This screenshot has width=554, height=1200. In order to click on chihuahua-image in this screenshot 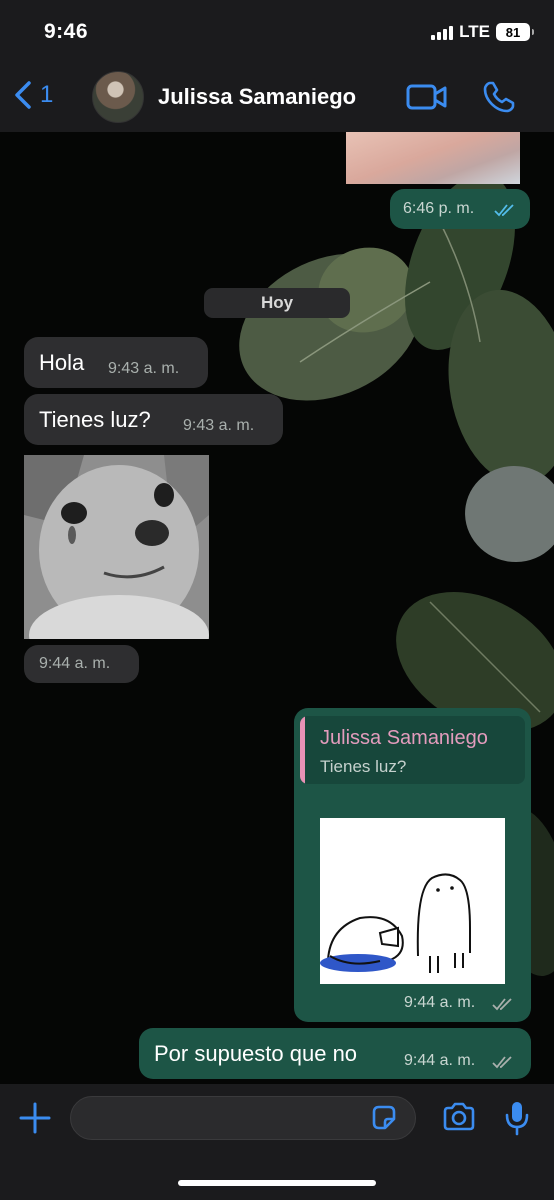, I will do `click(116, 547)`.